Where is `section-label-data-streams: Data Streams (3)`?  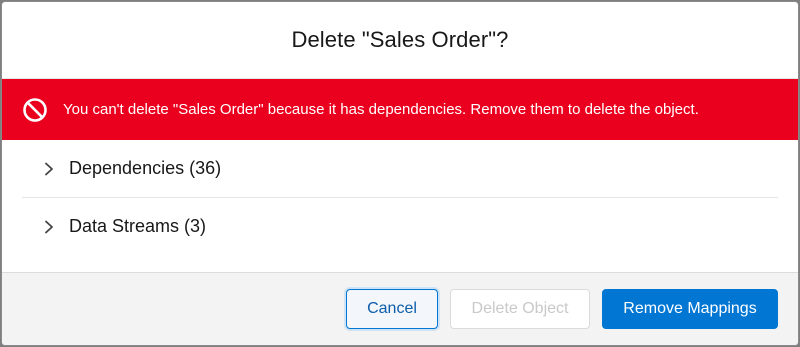 section-label-data-streams: Data Streams (3) is located at coordinates (138, 226).